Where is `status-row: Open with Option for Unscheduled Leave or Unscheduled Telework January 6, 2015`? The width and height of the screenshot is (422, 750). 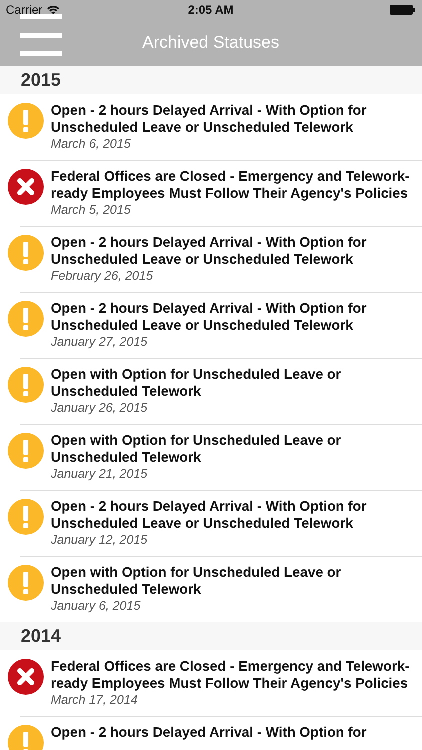
status-row: Open with Option for Unscheduled Leave or Unscheduled Telework January 6, 2015 is located at coordinates (211, 589).